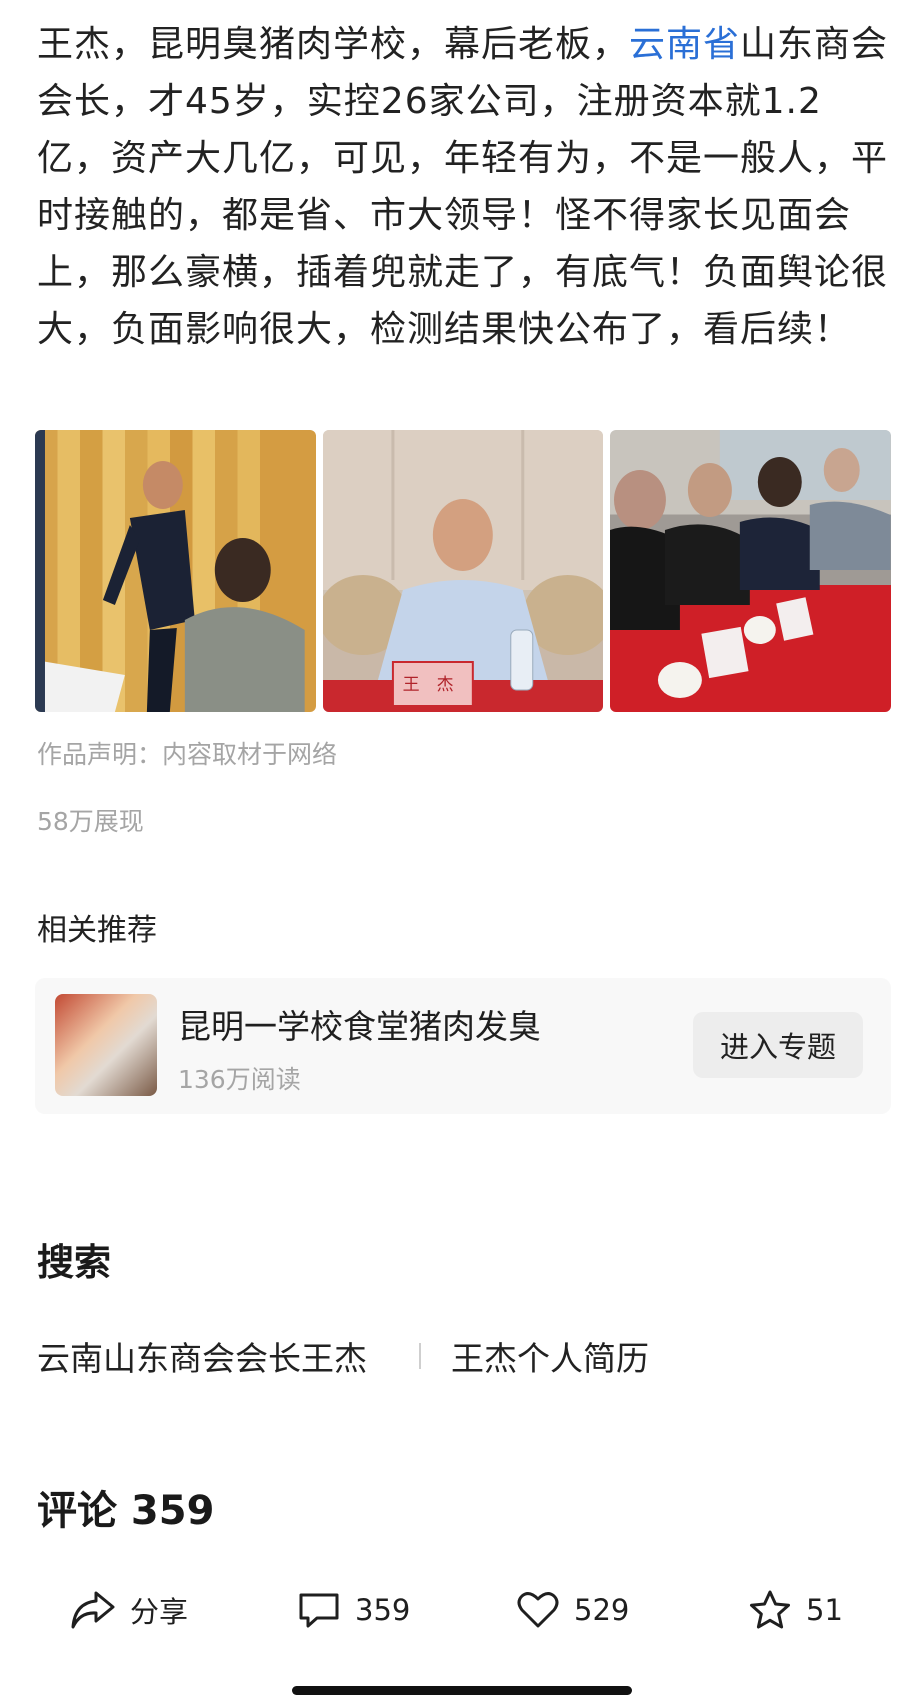 The height and width of the screenshot is (1704, 922). Describe the element at coordinates (93, 1610) in the screenshot. I see `share-icon` at that location.